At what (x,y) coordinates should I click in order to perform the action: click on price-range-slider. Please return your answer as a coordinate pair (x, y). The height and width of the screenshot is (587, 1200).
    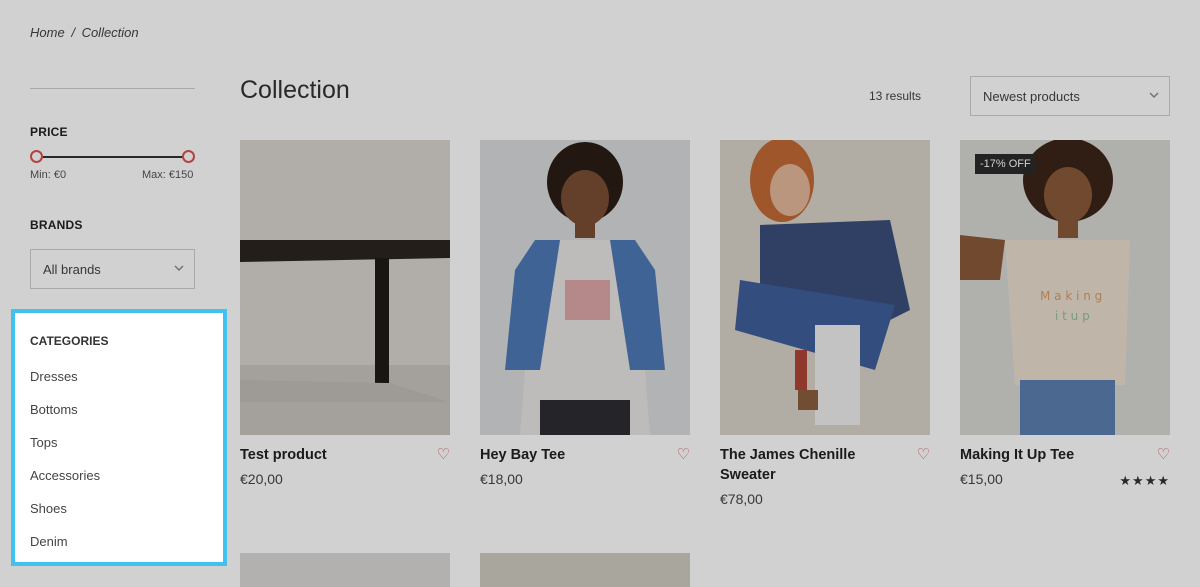
    Looking at the image, I should click on (112, 157).